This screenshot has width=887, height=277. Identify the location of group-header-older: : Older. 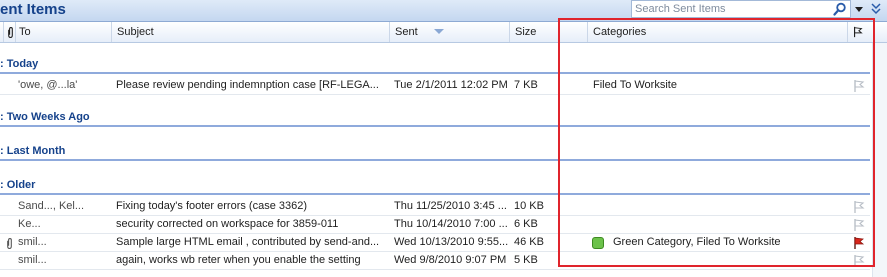
(435, 184).